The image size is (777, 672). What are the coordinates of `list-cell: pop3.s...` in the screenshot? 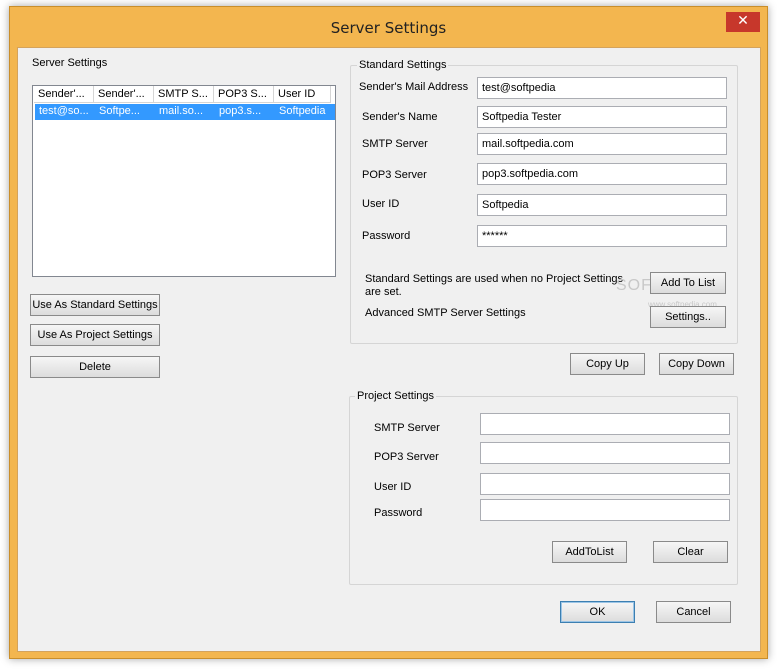 It's located at (240, 111).